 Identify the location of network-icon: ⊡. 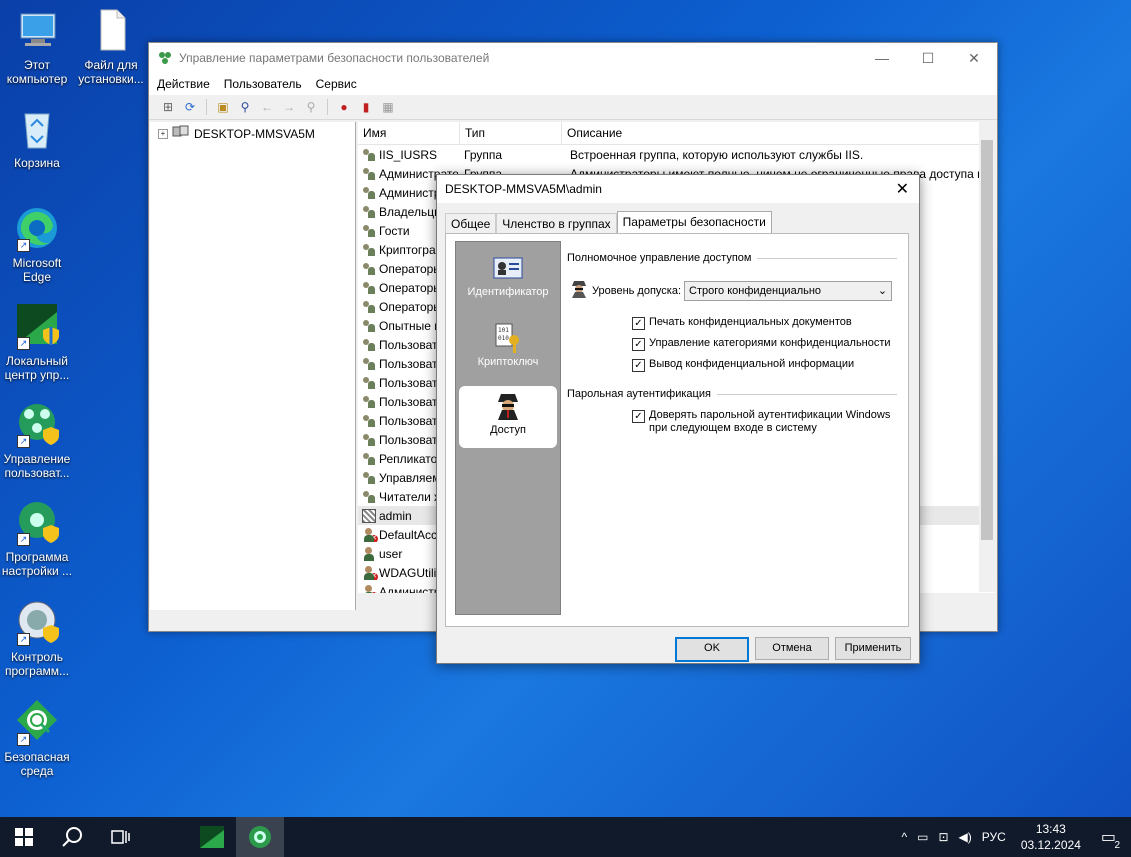
(943, 837).